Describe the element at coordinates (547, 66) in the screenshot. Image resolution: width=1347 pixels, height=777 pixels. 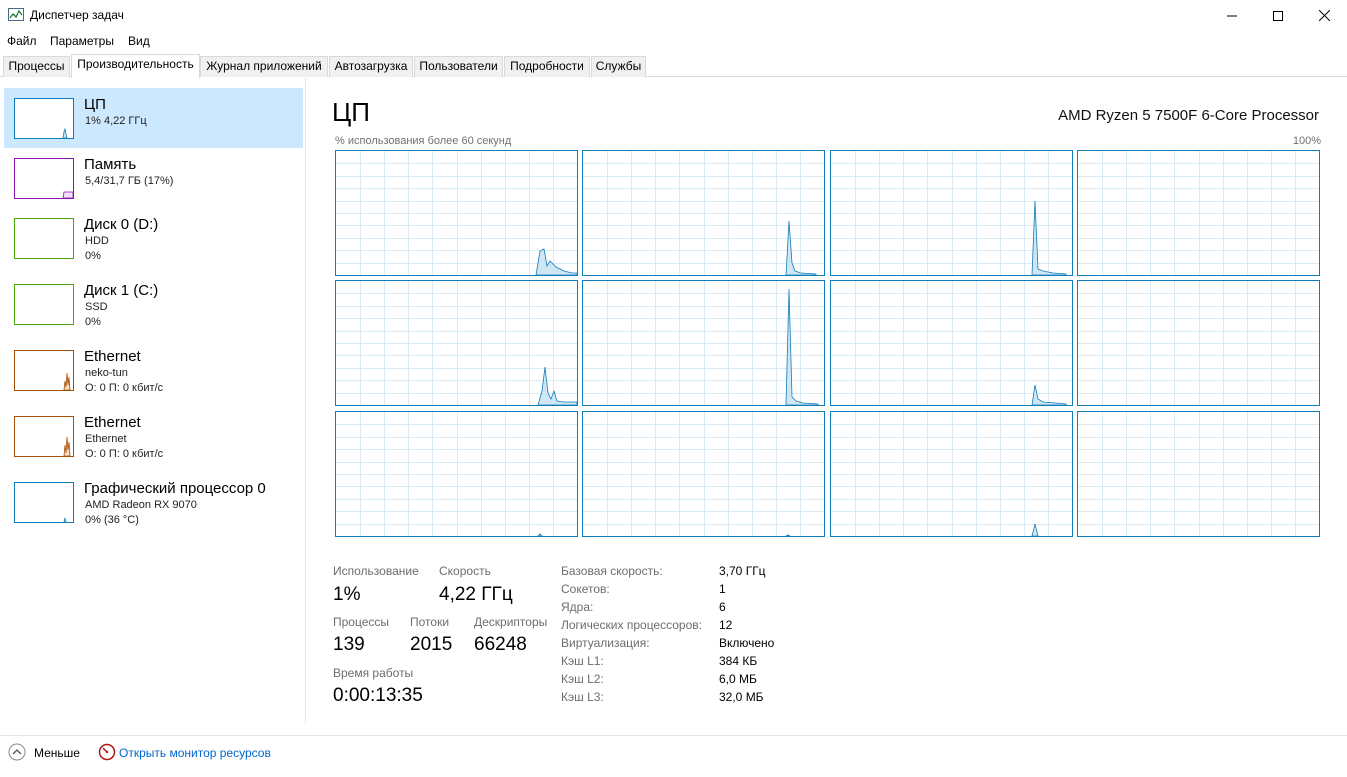
I see `tab-details: Подробности` at that location.